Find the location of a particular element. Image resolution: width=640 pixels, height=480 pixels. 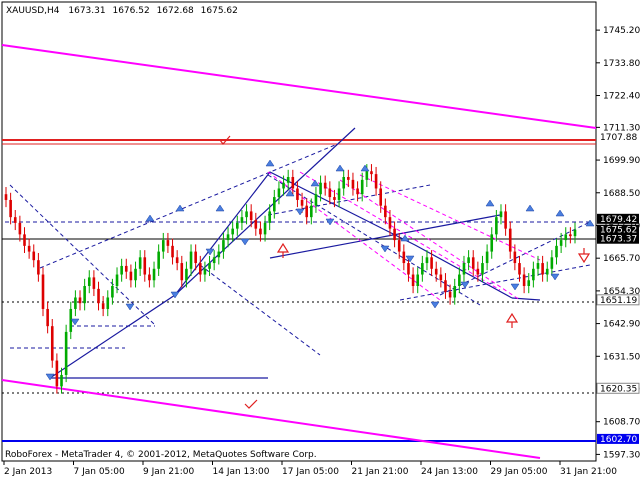

header-open: 1673.31 is located at coordinates (86, 11).